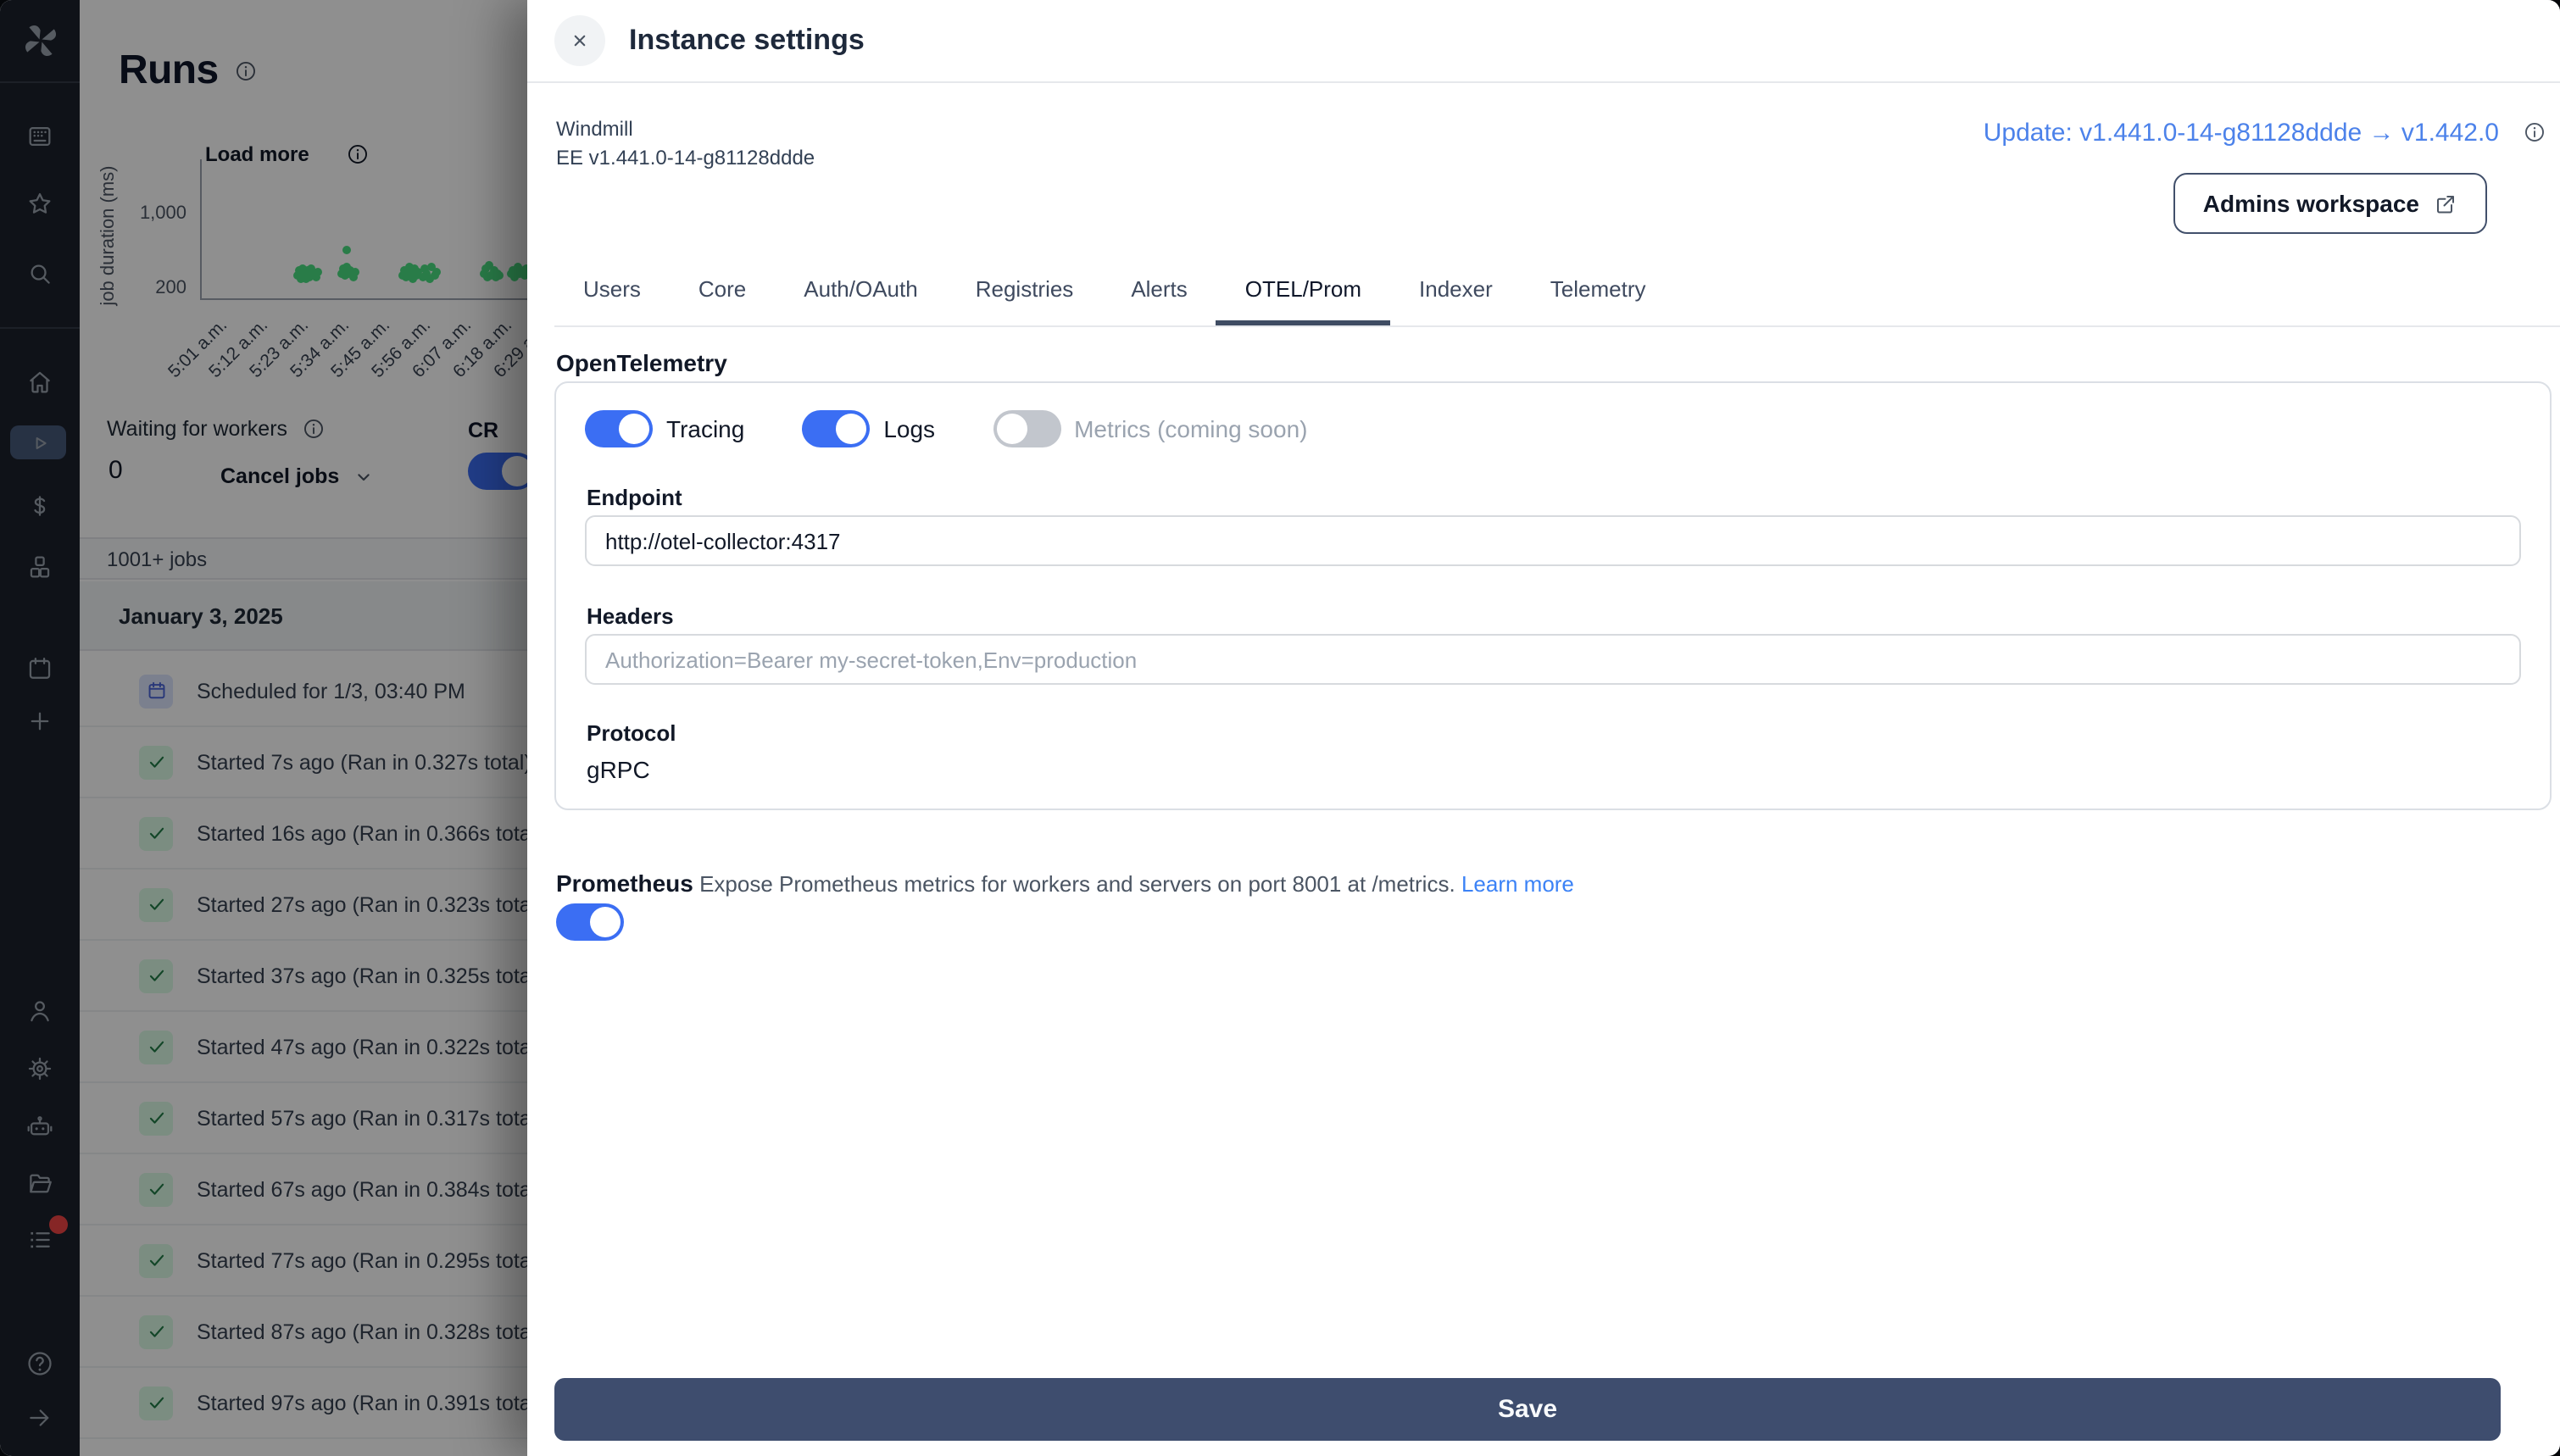  Describe the element at coordinates (590, 922) in the screenshot. I see `prometheus-toggle` at that location.